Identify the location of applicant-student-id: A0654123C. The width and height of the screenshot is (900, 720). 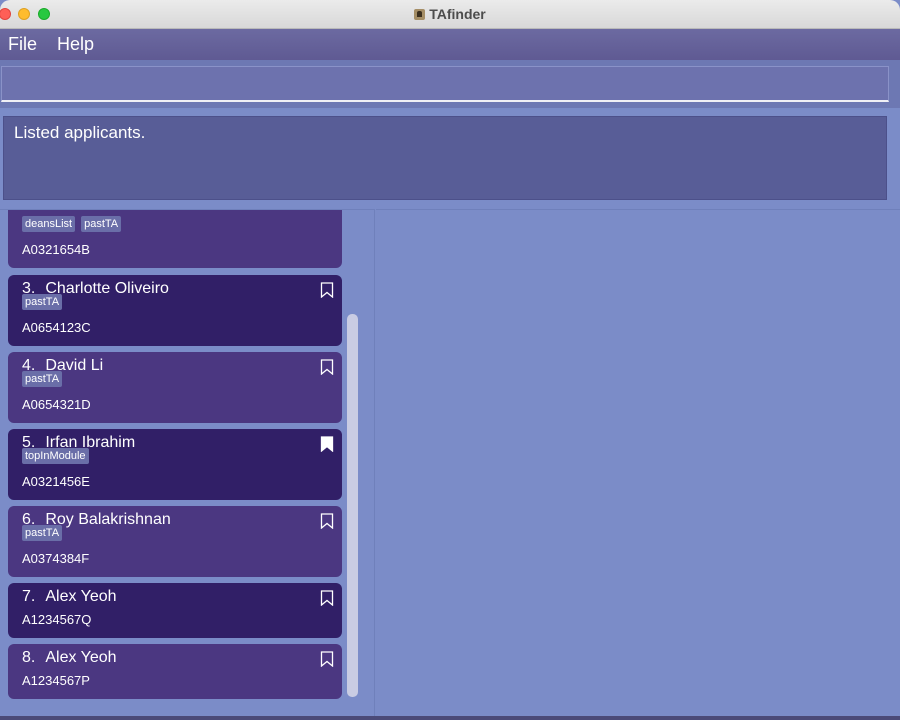
(56, 327).